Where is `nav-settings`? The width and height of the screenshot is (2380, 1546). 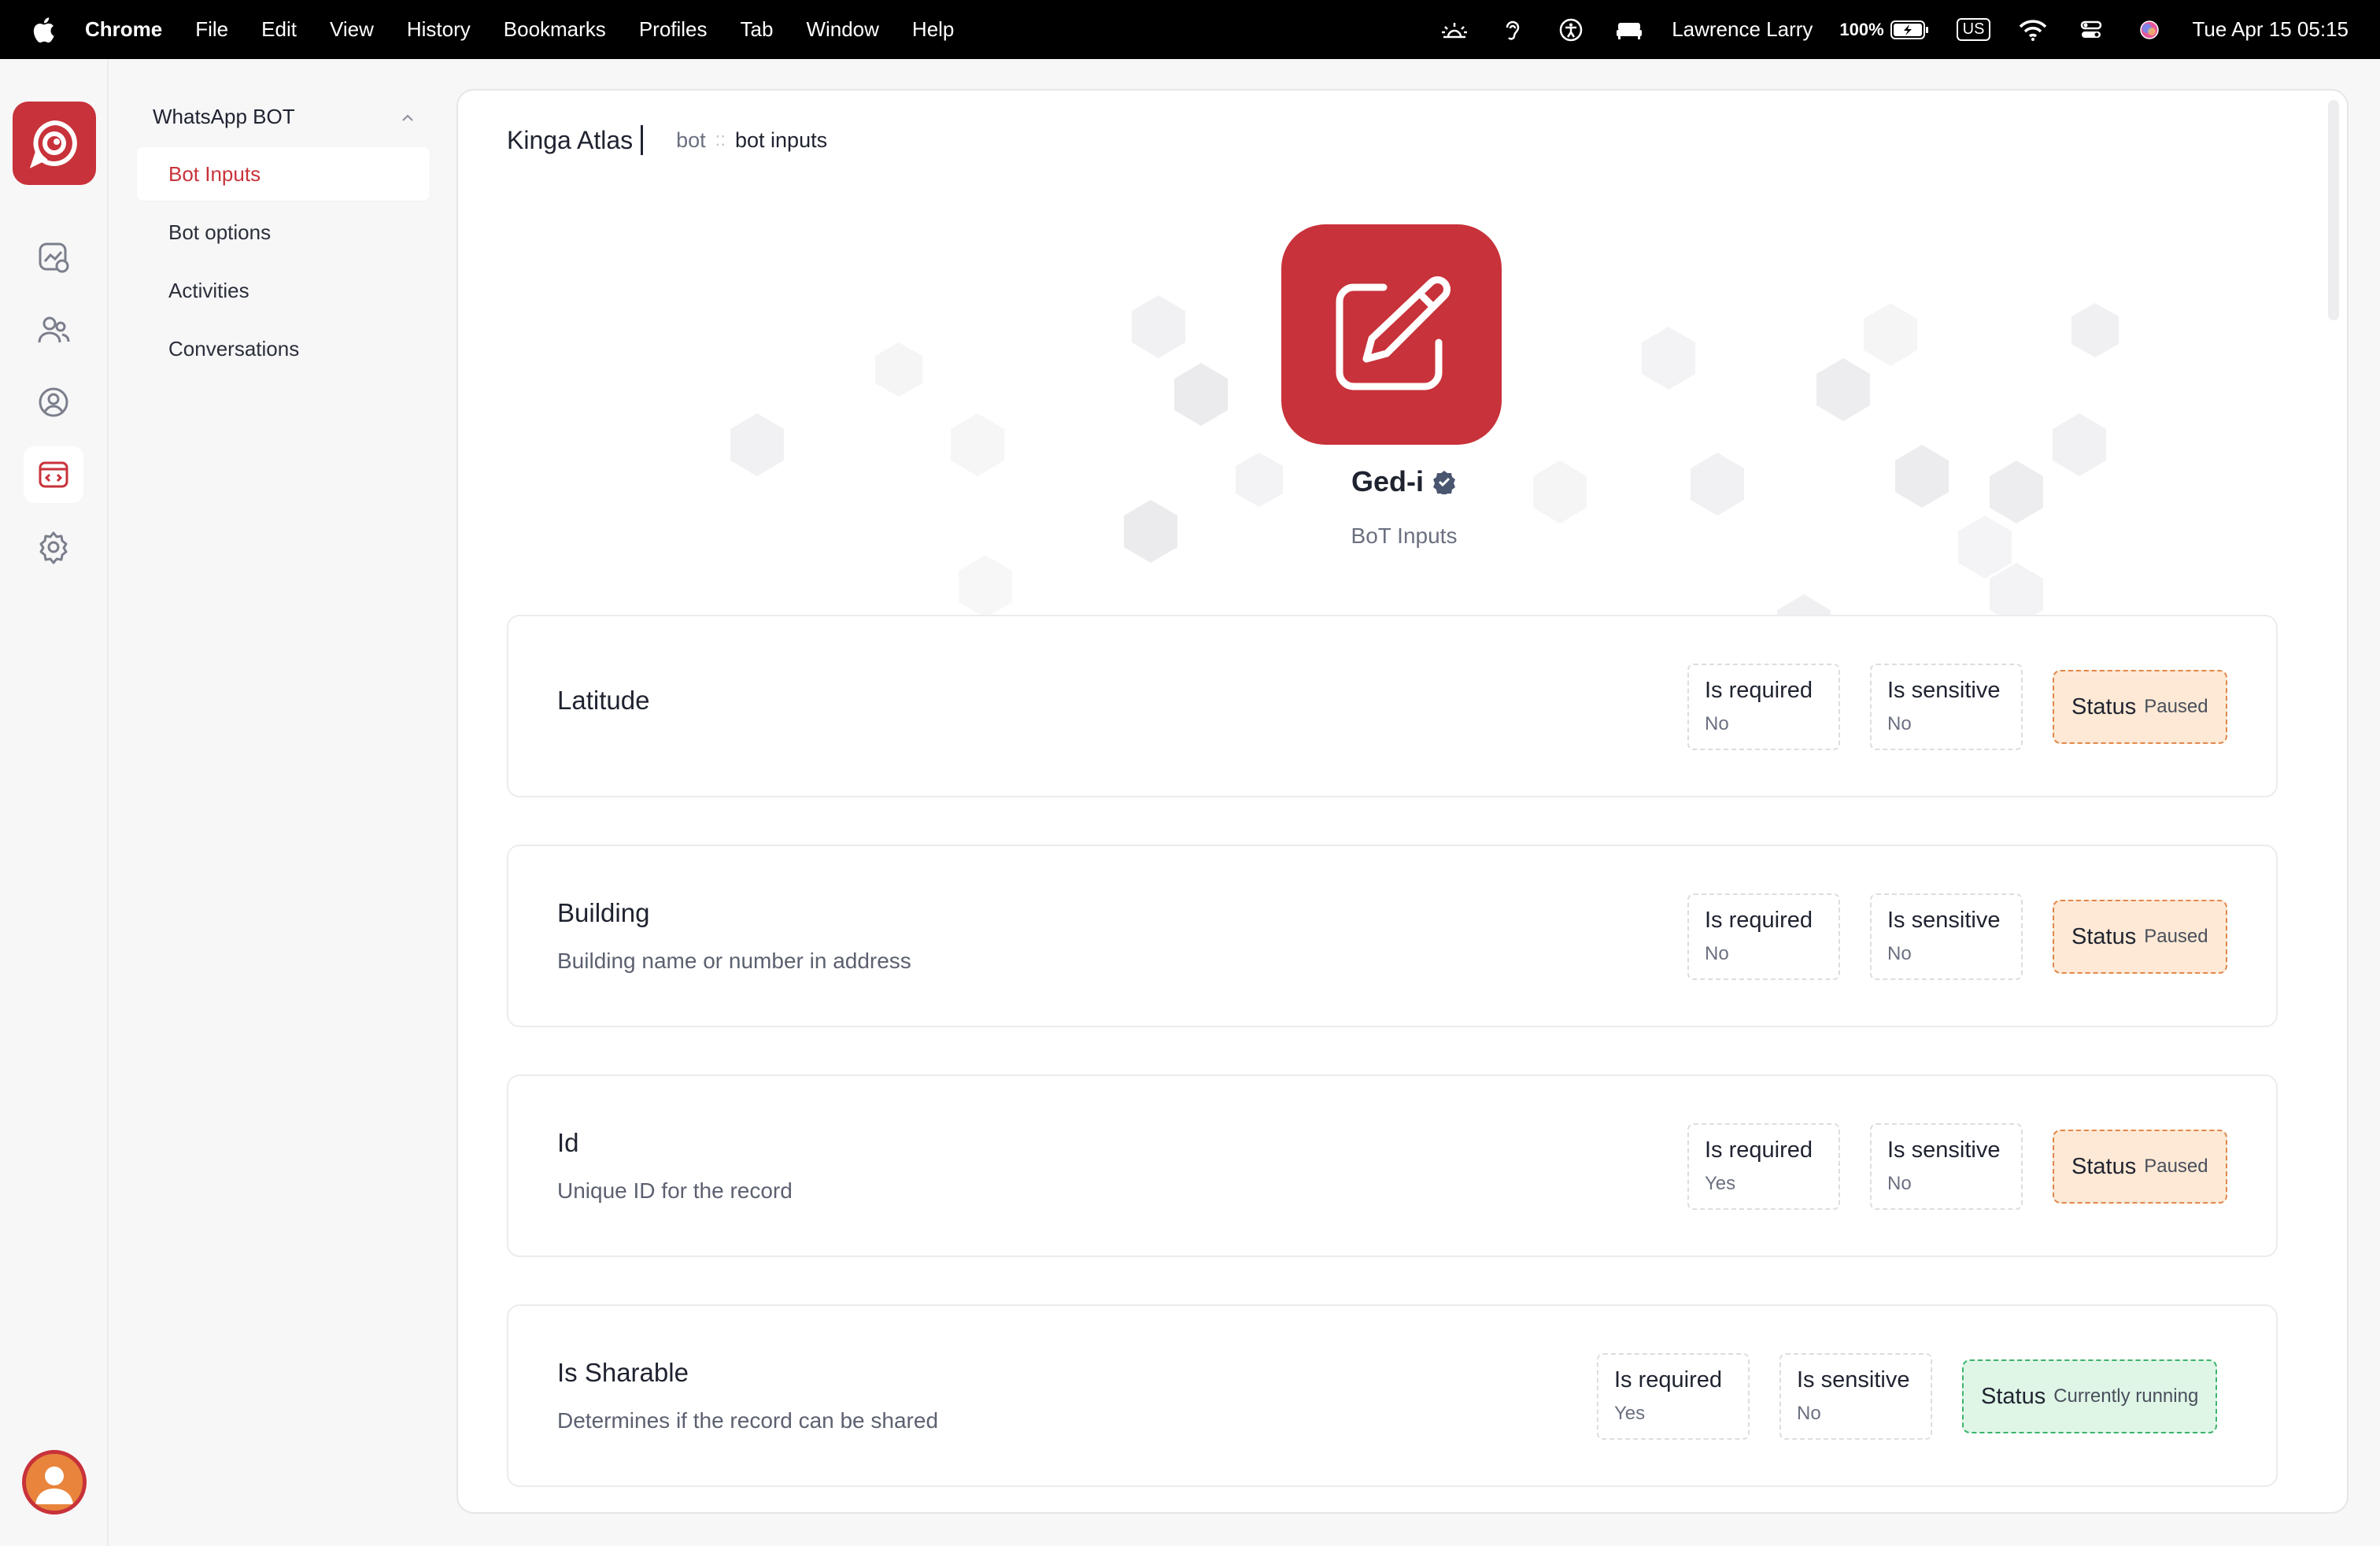 nav-settings is located at coordinates (53, 547).